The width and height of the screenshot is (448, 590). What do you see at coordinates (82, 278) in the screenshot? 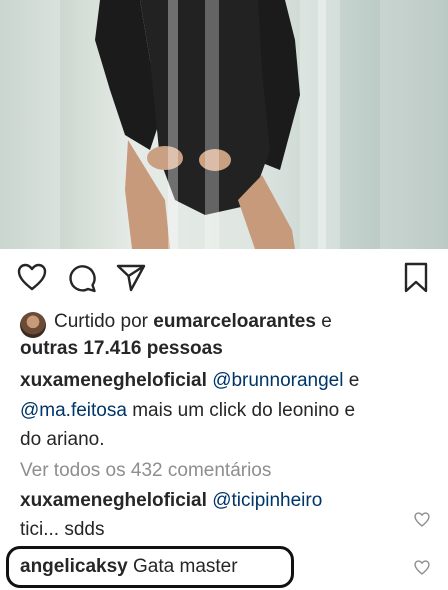
I see `comment-icon` at bounding box center [82, 278].